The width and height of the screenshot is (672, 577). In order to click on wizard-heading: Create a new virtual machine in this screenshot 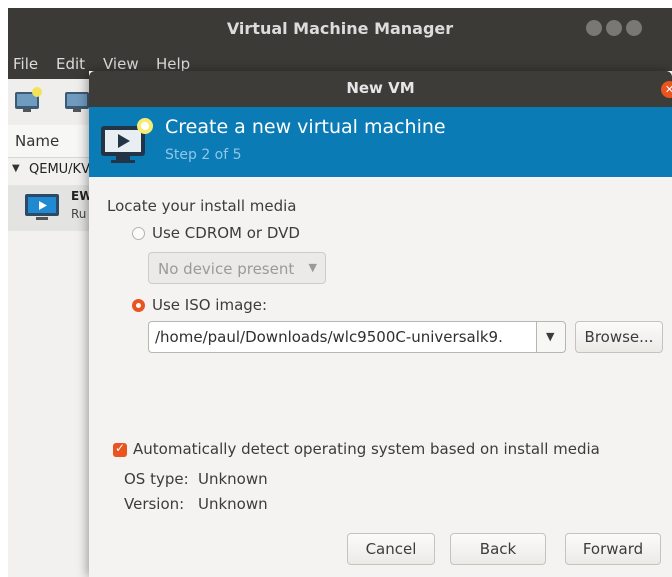, I will do `click(305, 127)`.